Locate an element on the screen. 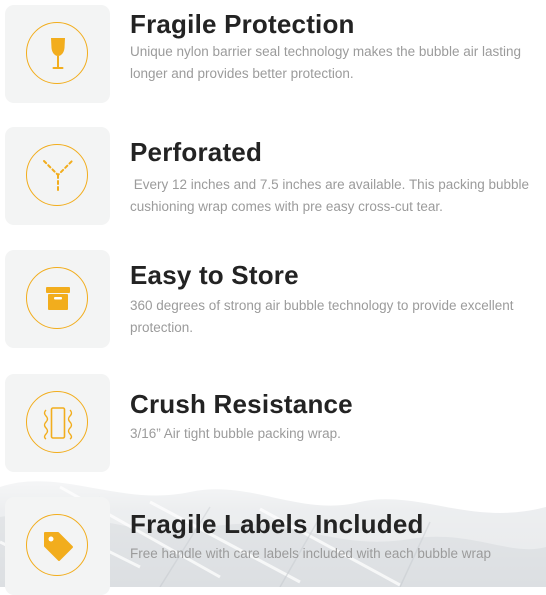 The height and width of the screenshot is (595, 546). feature-title: Crush Resistance is located at coordinates (241, 404).